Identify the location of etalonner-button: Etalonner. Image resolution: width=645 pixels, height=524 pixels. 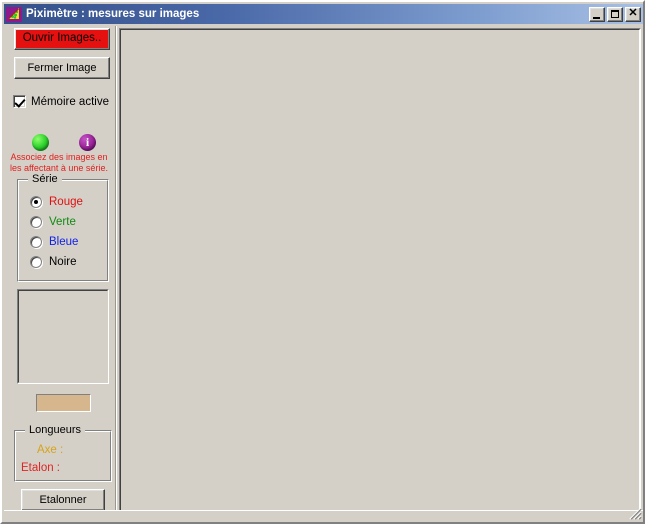
(63, 500).